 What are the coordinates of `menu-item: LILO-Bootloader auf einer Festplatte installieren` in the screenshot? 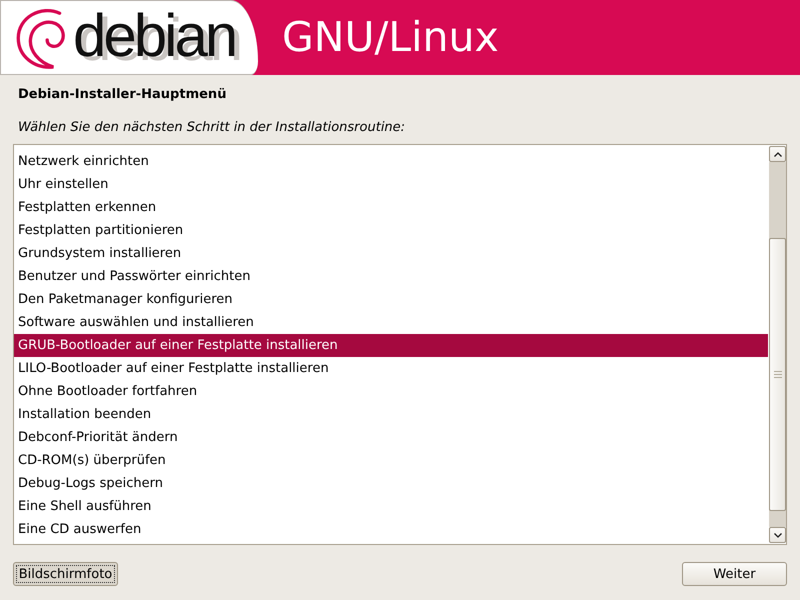 It's located at (391, 368).